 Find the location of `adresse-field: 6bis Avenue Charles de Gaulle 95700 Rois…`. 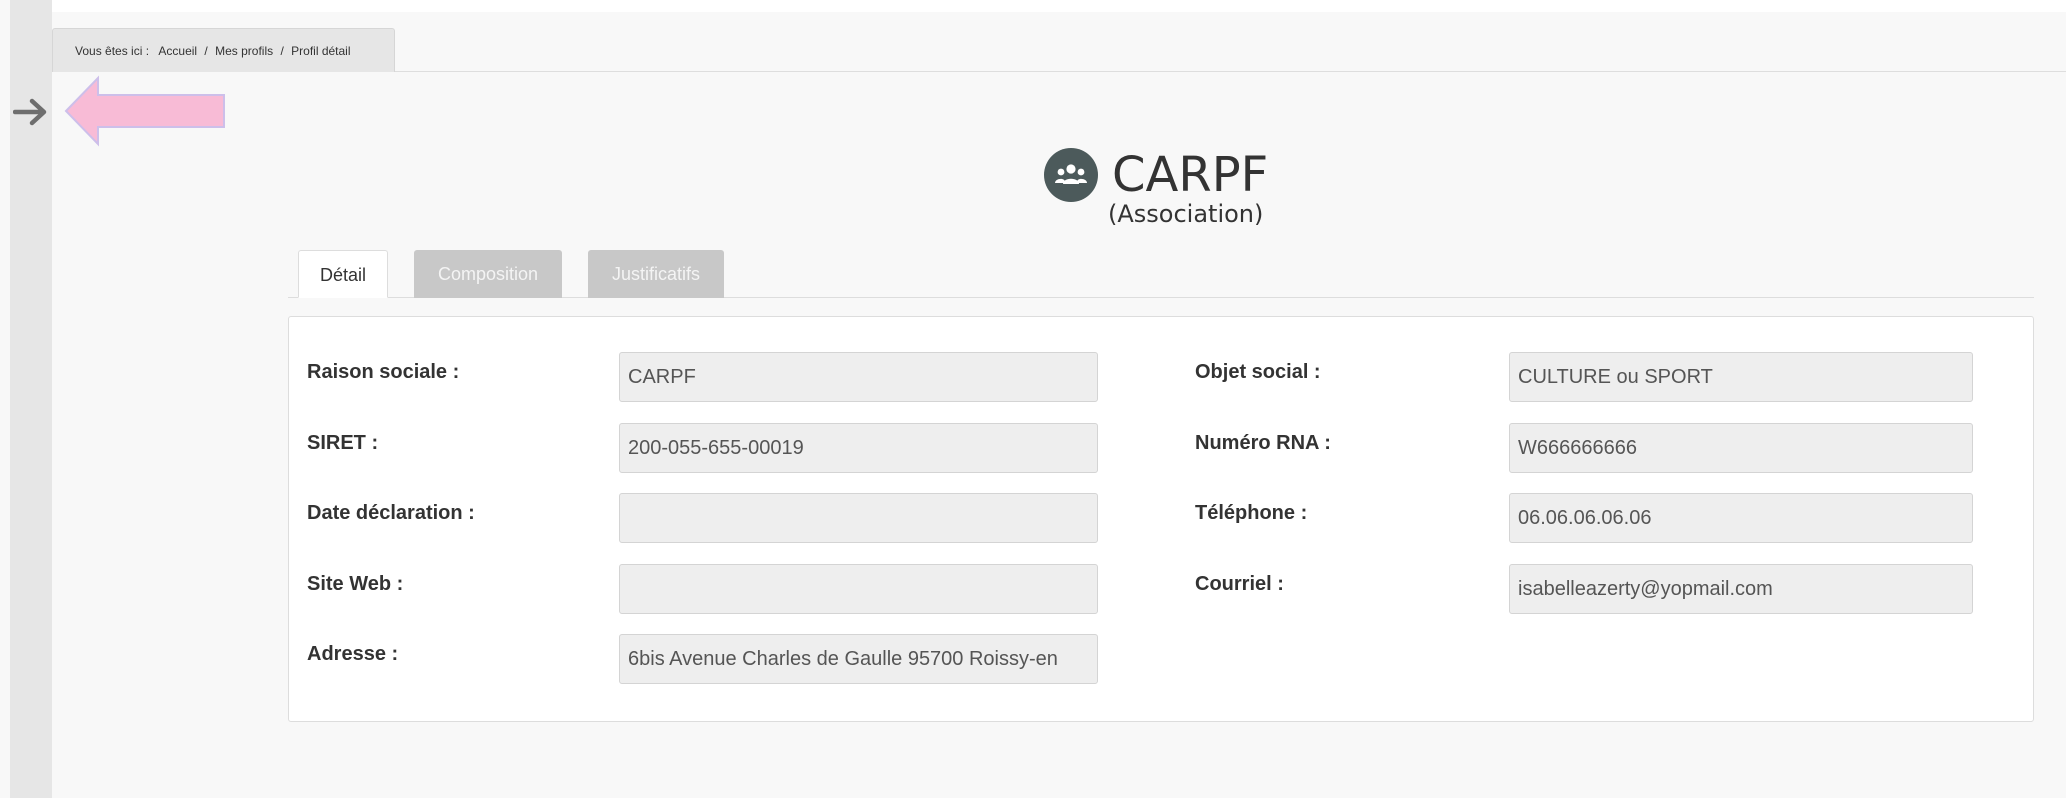

adresse-field: 6bis Avenue Charles de Gaulle 95700 Rois… is located at coordinates (858, 659).